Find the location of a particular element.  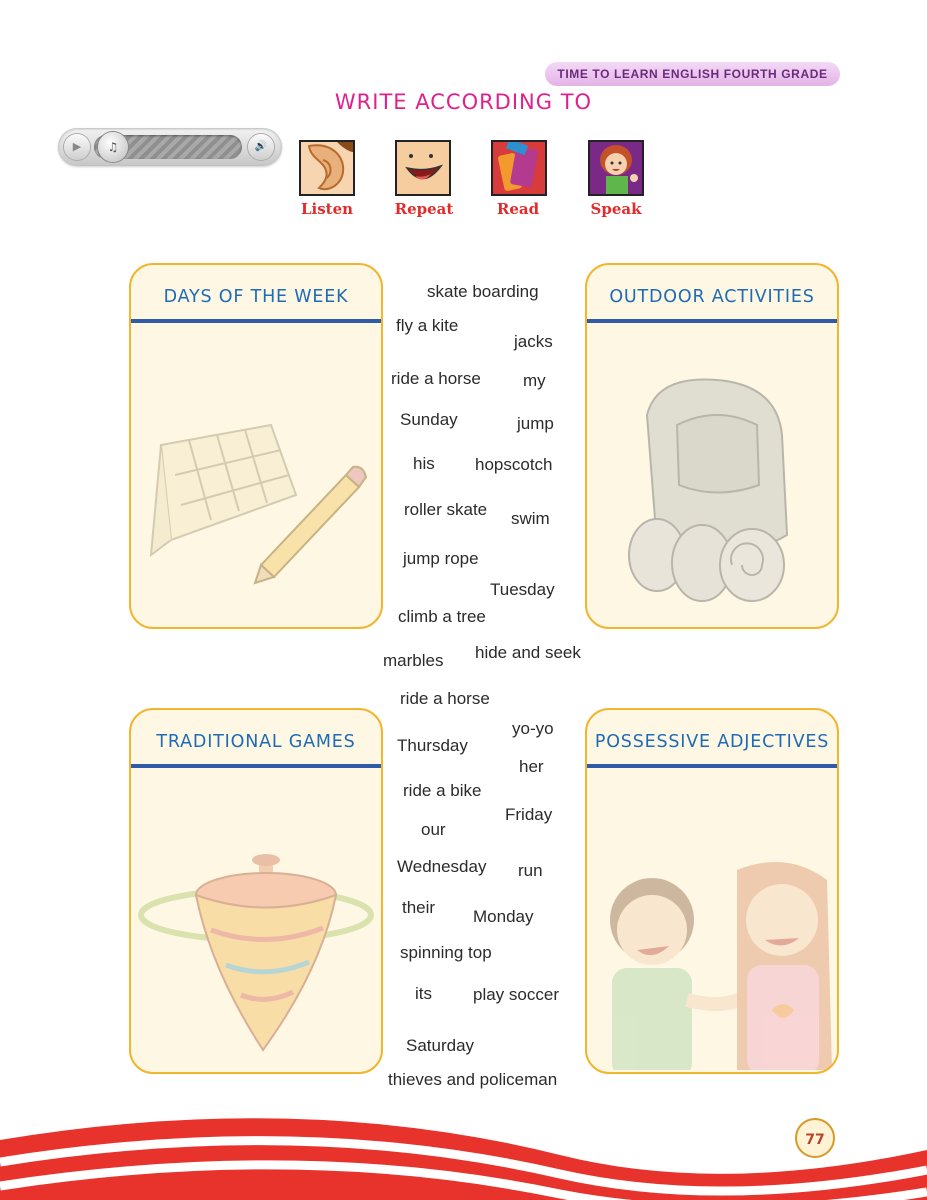

card-title: DAYS OF THE WEEK is located at coordinates (256, 297).